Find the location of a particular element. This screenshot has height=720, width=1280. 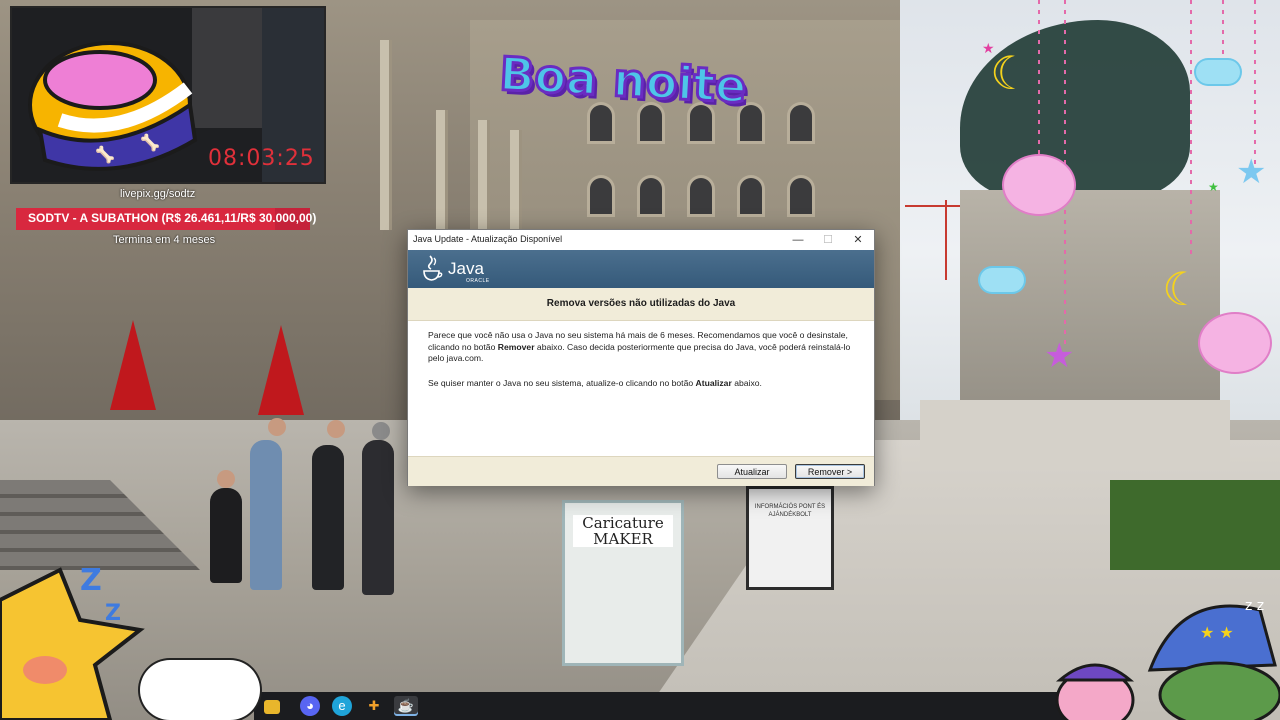

java-banner: Java ORACLE is located at coordinates (641, 269).